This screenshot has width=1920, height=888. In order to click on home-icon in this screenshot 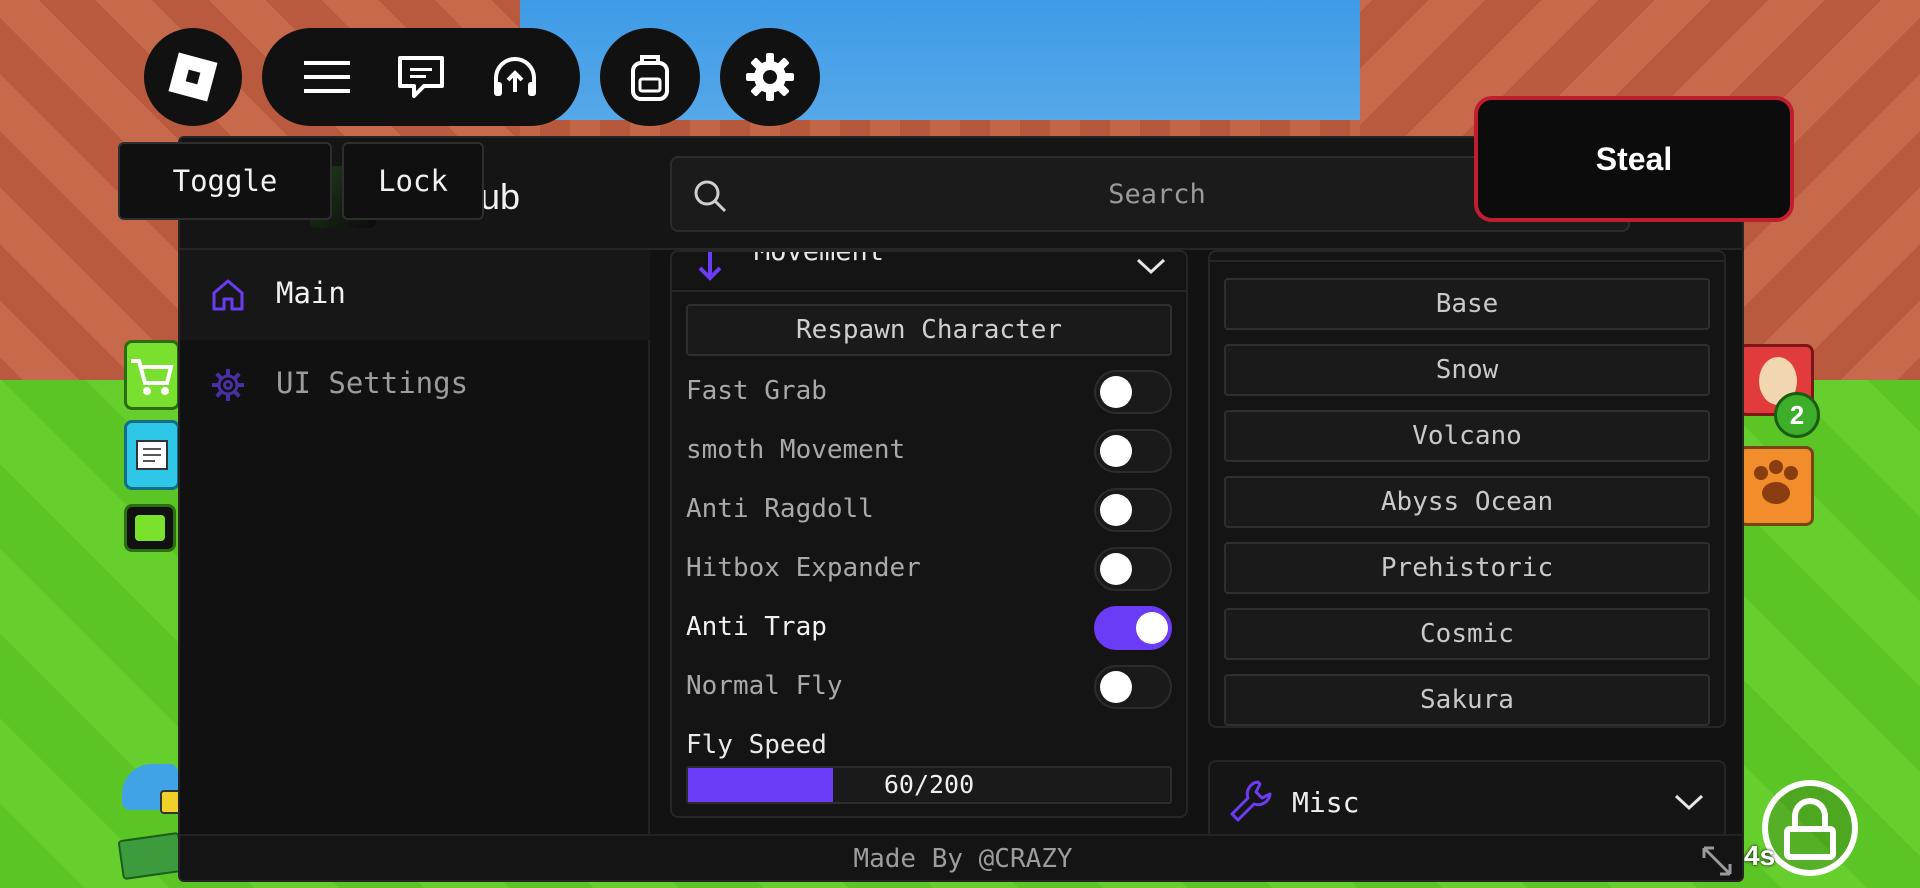, I will do `click(228, 295)`.